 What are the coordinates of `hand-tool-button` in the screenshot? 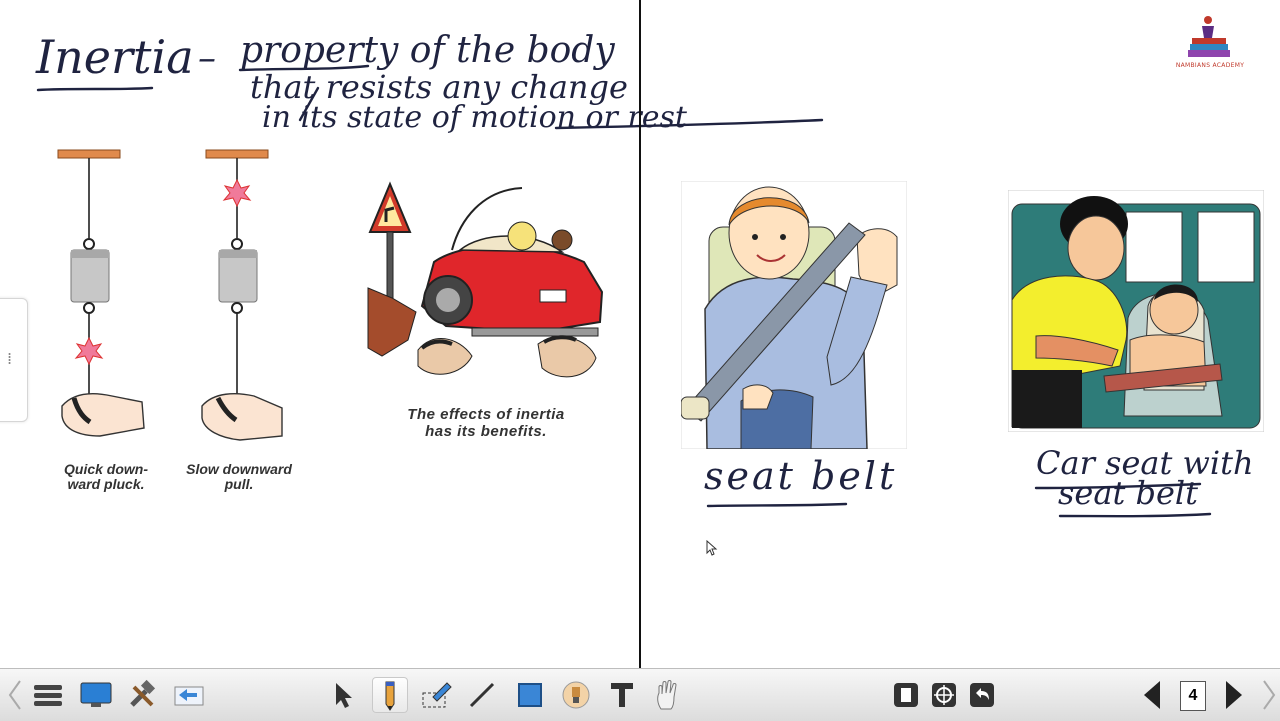 It's located at (668, 695).